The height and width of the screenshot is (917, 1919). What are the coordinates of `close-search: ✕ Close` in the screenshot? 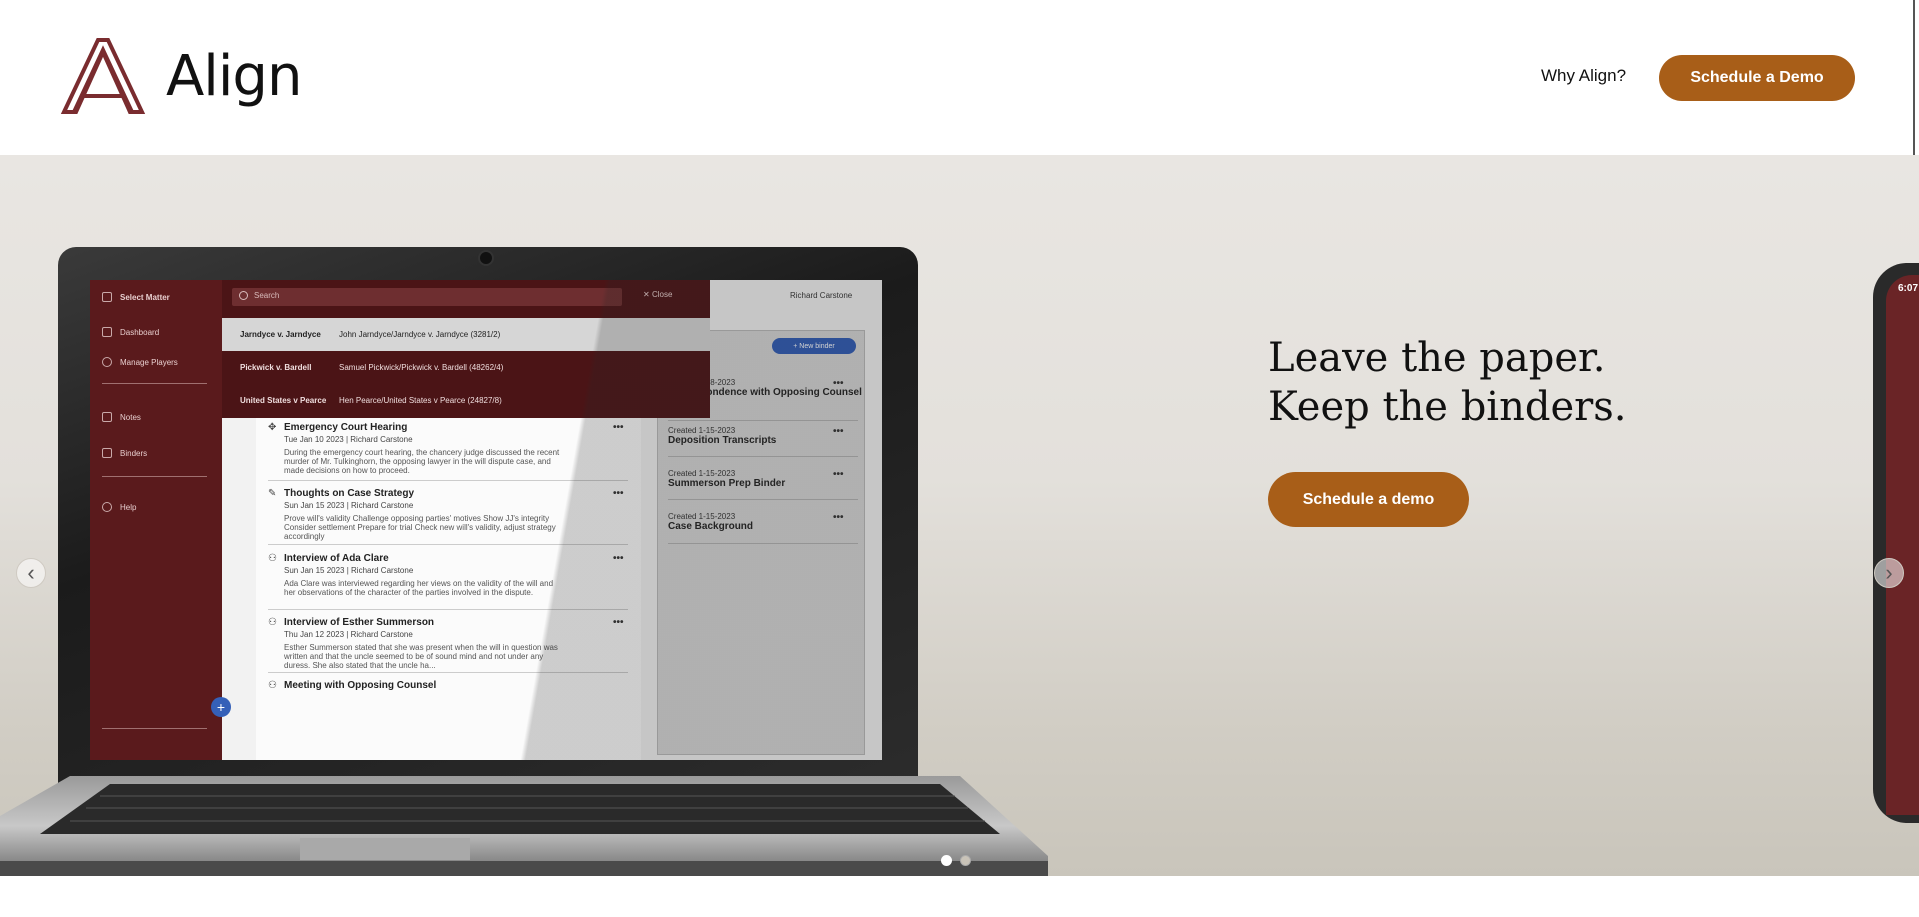 It's located at (658, 294).